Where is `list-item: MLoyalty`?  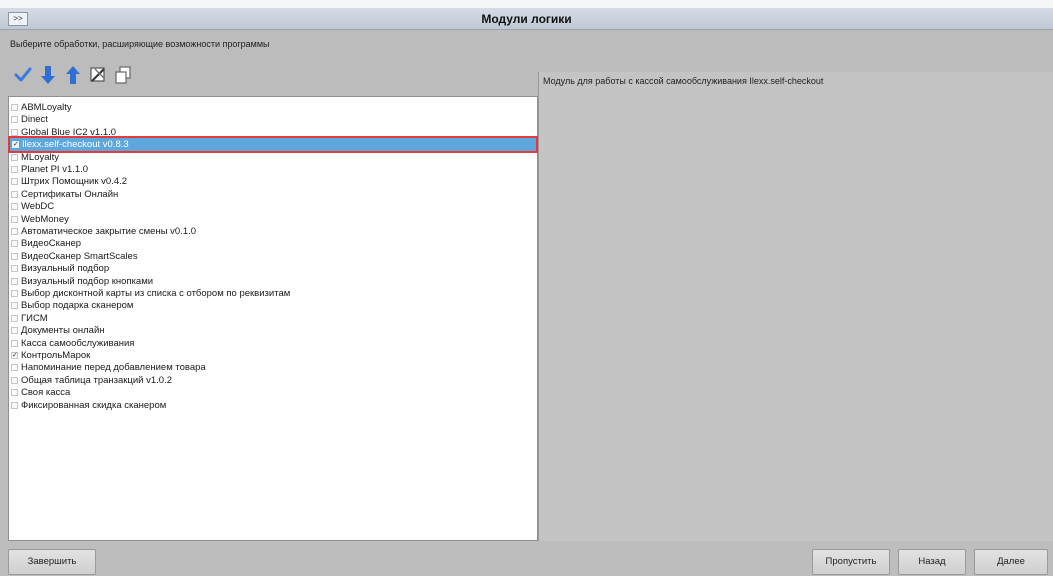
list-item: MLoyalty is located at coordinates (273, 157).